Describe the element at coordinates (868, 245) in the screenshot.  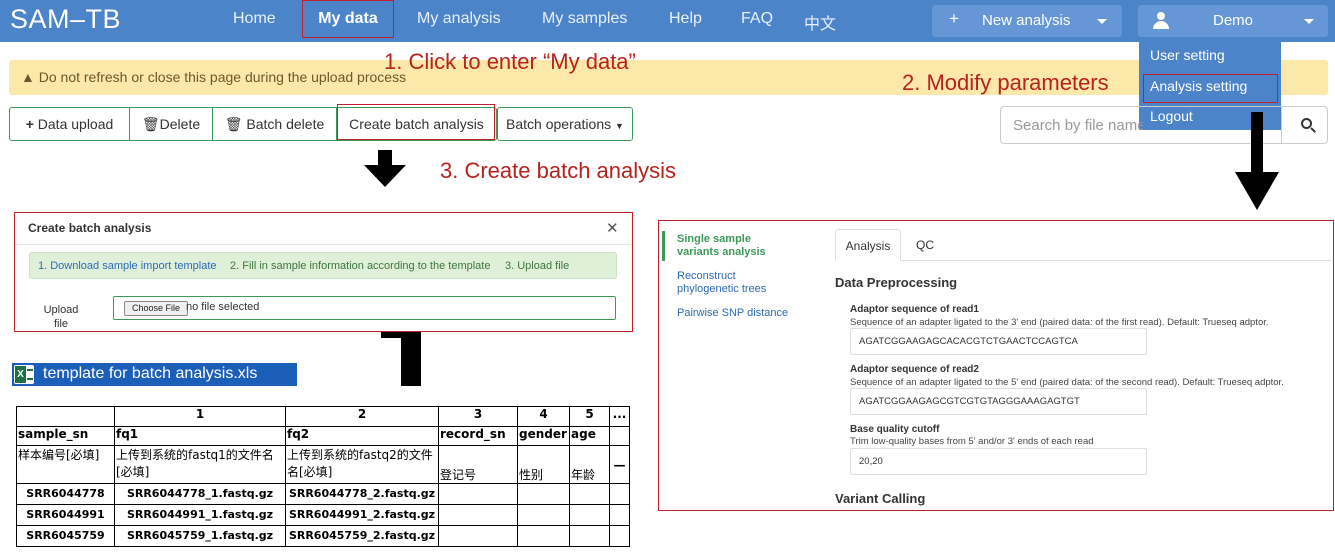
I see `tab-analysis: Analysis` at that location.